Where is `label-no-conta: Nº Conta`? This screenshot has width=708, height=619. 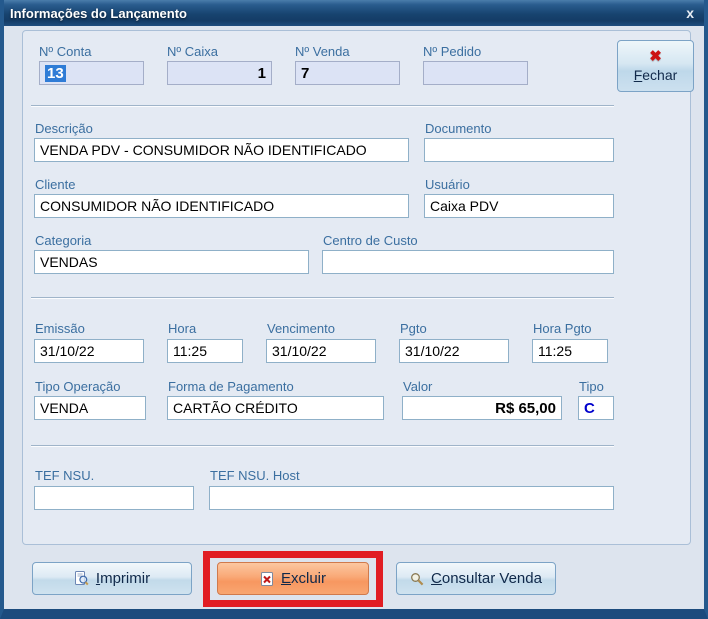 label-no-conta: Nº Conta is located at coordinates (65, 51).